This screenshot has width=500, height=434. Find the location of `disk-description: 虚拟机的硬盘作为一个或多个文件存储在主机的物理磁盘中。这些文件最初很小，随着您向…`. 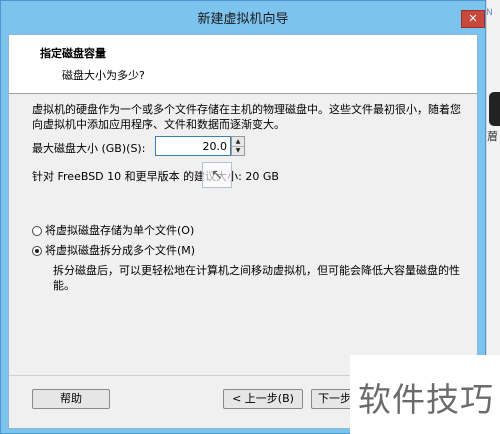

disk-description: 虚拟机的硬盘作为一个或多个文件存储在主机的物理磁盘中。这些文件最初很小，随着您向… is located at coordinates (246, 117).